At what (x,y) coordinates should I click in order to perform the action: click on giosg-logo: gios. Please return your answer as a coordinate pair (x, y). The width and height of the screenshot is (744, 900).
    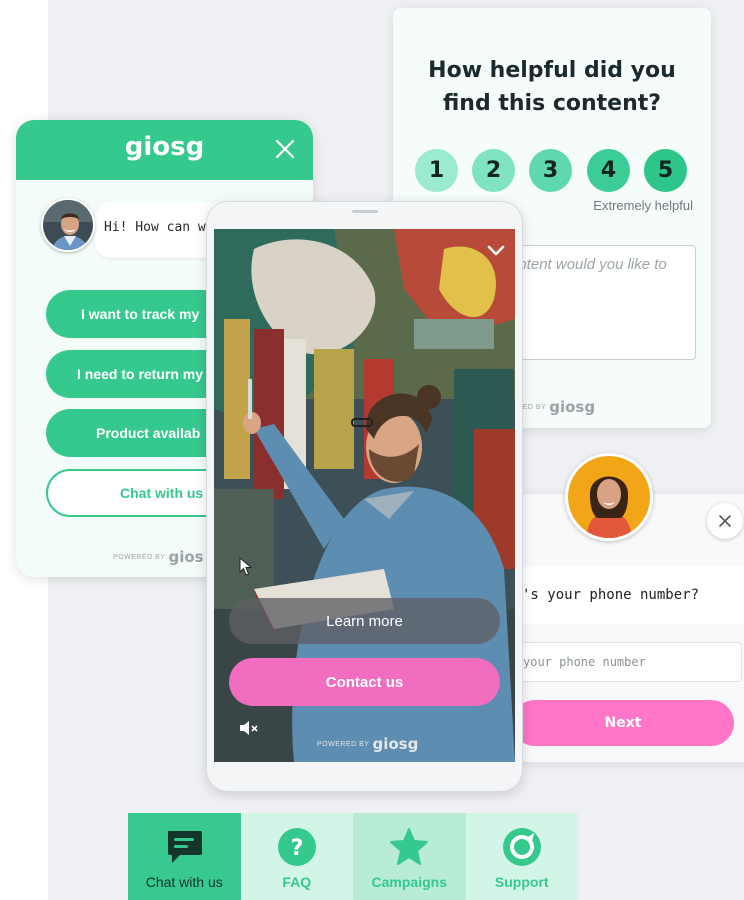
    Looking at the image, I should click on (186, 557).